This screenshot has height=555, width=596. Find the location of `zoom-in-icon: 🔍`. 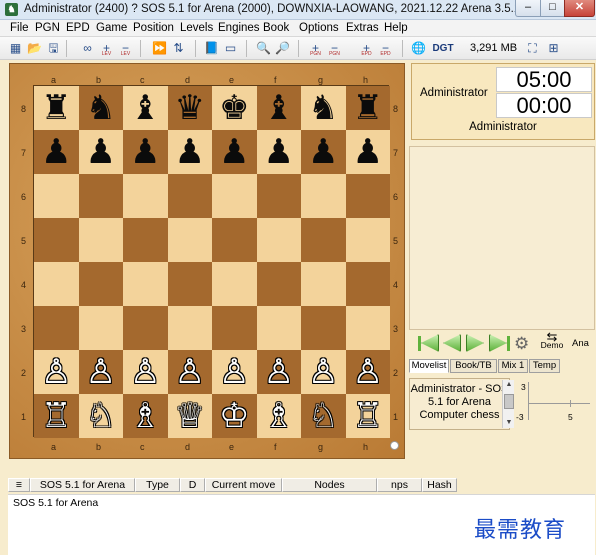

zoom-in-icon: 🔍 is located at coordinates (263, 48).